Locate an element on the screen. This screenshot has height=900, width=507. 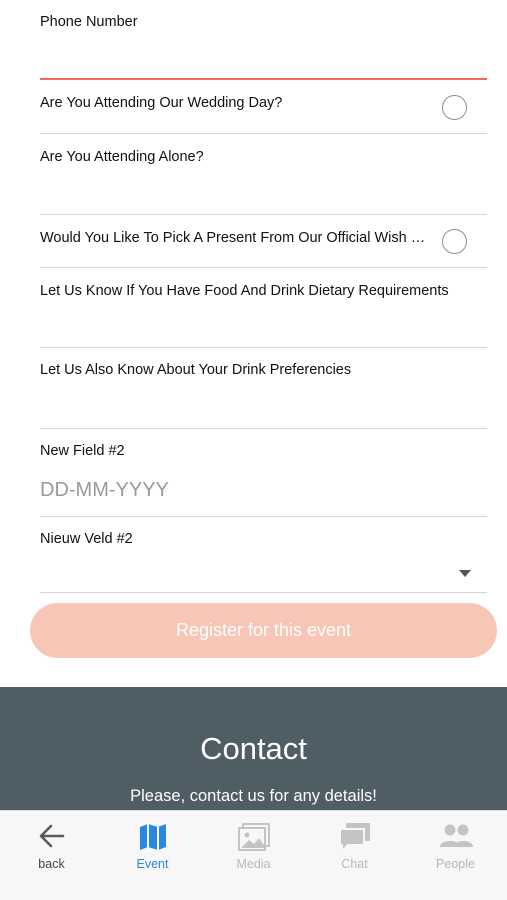
tab-chat: Chat is located at coordinates (354, 855).